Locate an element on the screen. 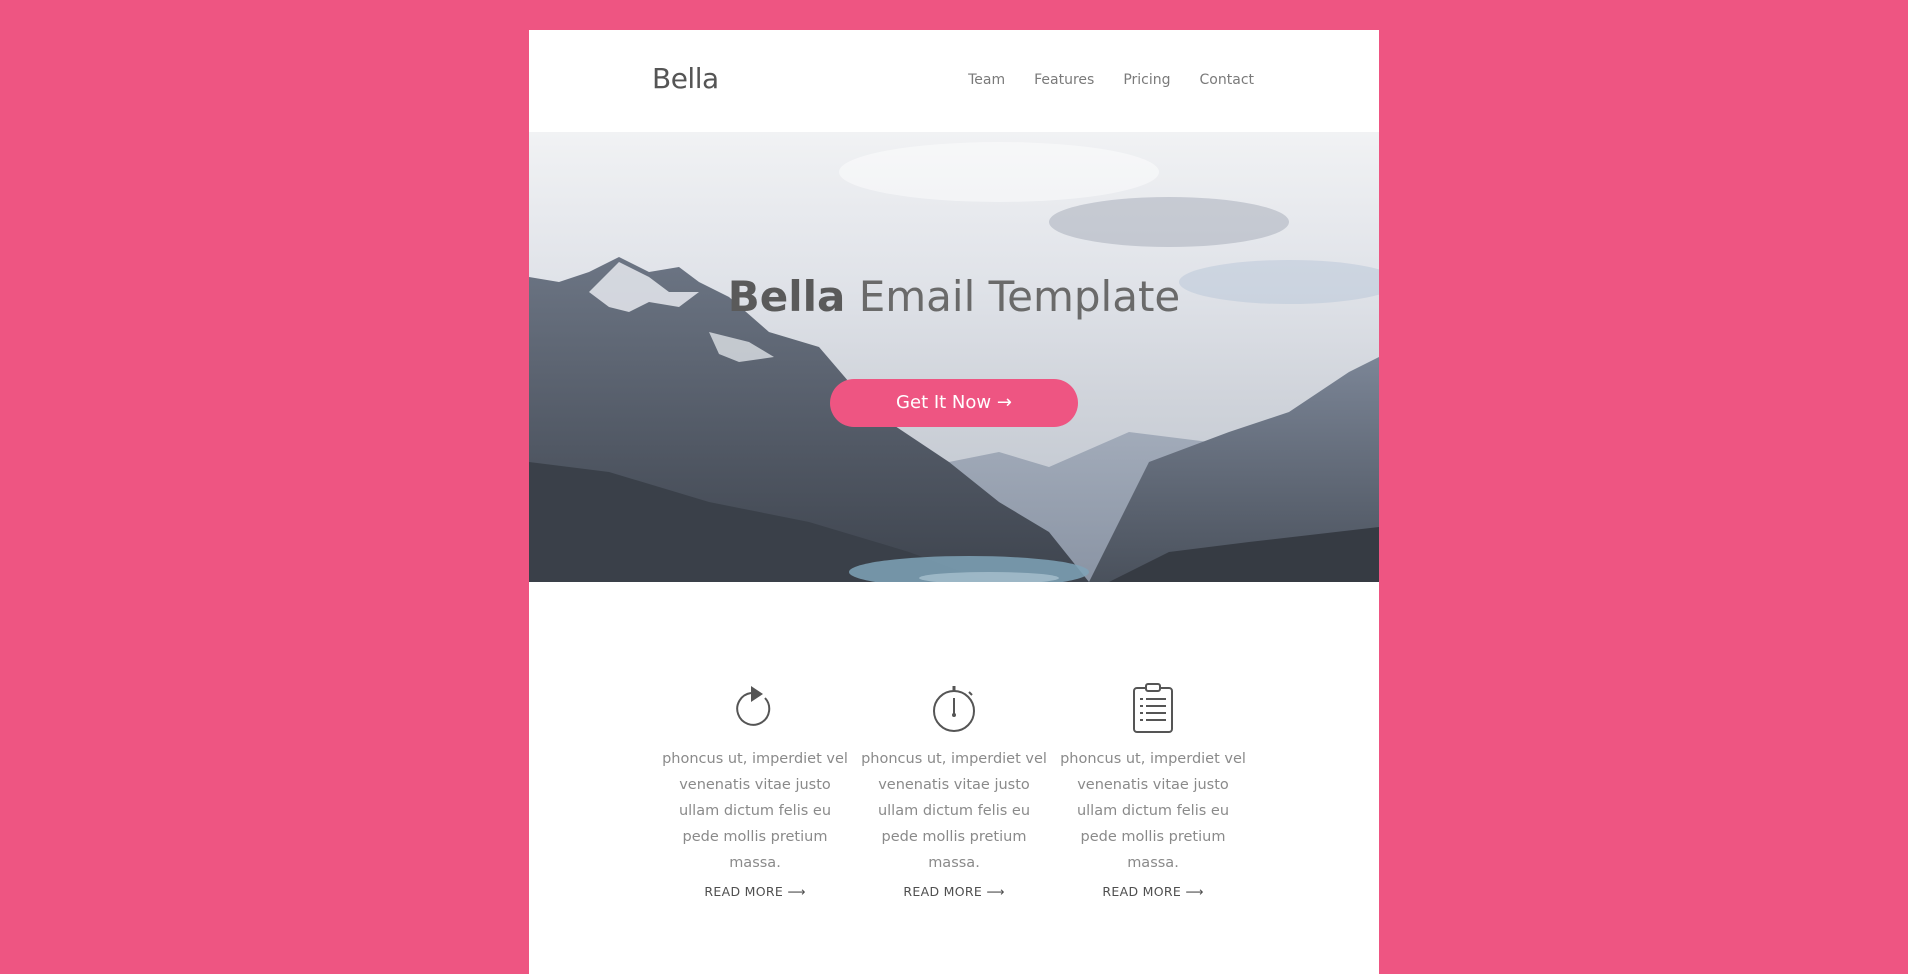  top-nav: Team Features Pricing Contact is located at coordinates (1111, 80).